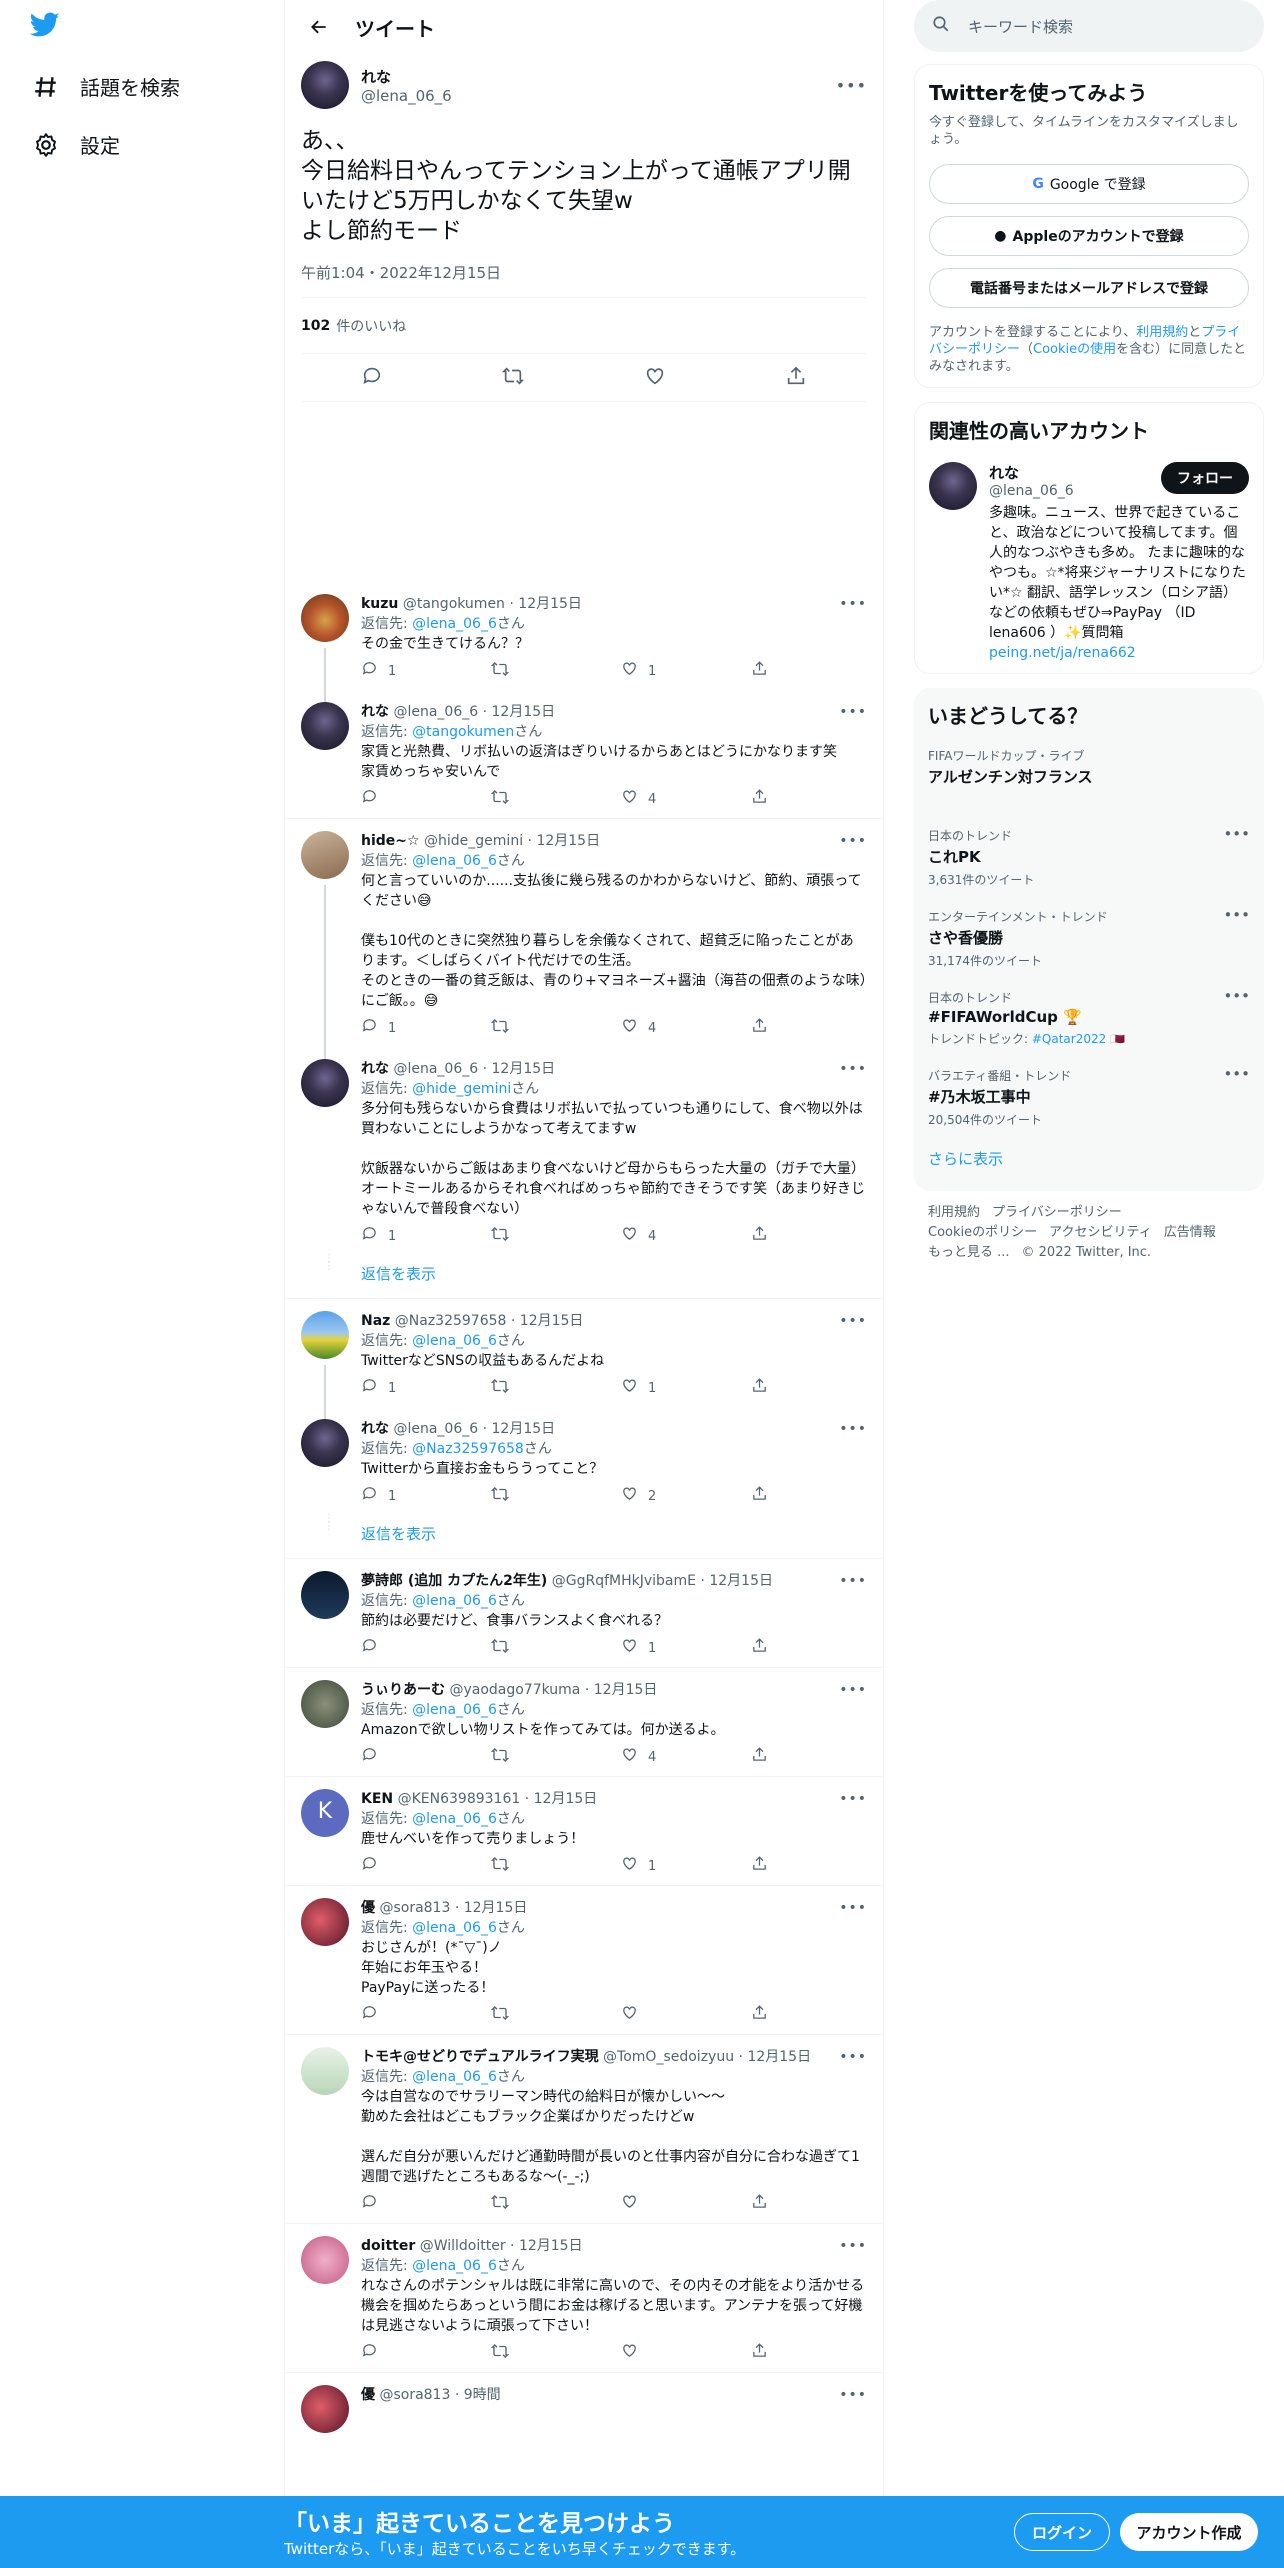 Image resolution: width=1284 pixels, height=2568 pixels. What do you see at coordinates (1205, 478) in the screenshot?
I see `follow-button: フォロー` at bounding box center [1205, 478].